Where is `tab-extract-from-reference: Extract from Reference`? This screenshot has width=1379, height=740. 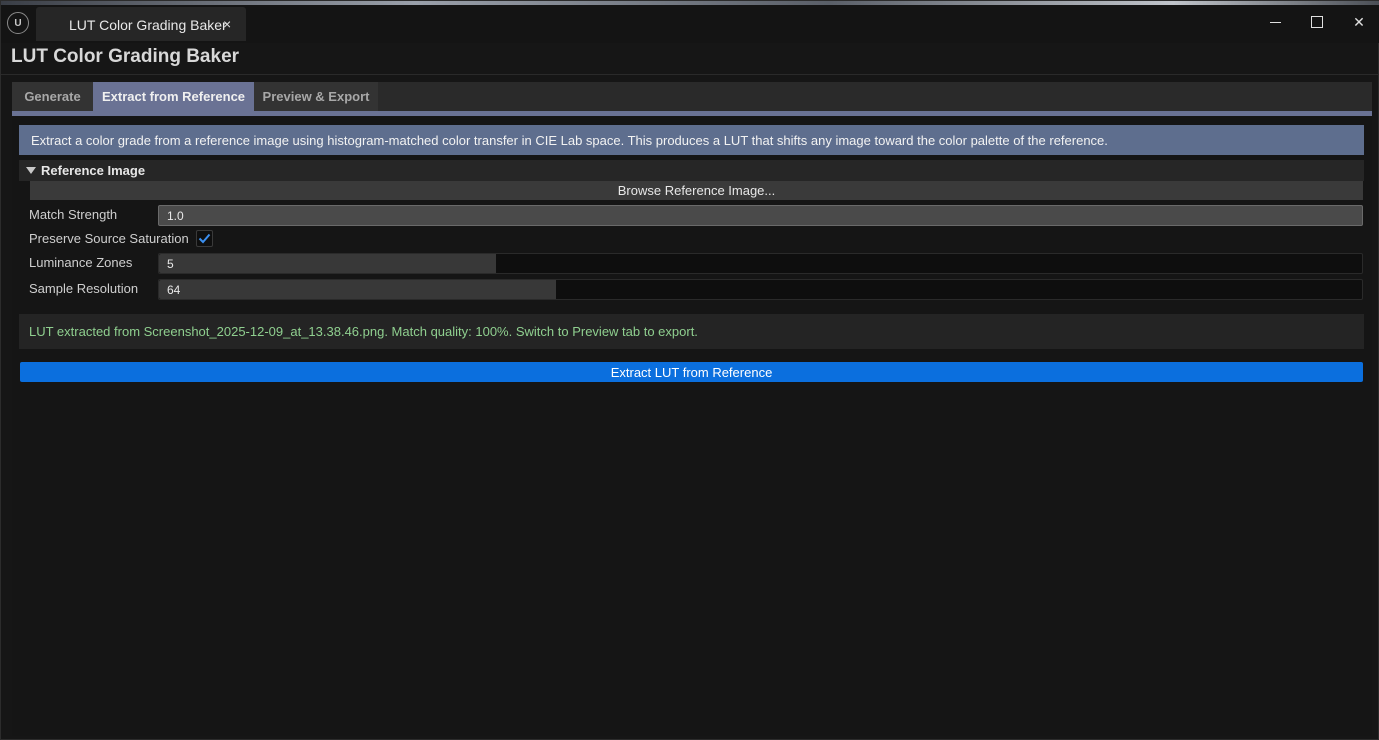 tab-extract-from-reference: Extract from Reference is located at coordinates (173, 96).